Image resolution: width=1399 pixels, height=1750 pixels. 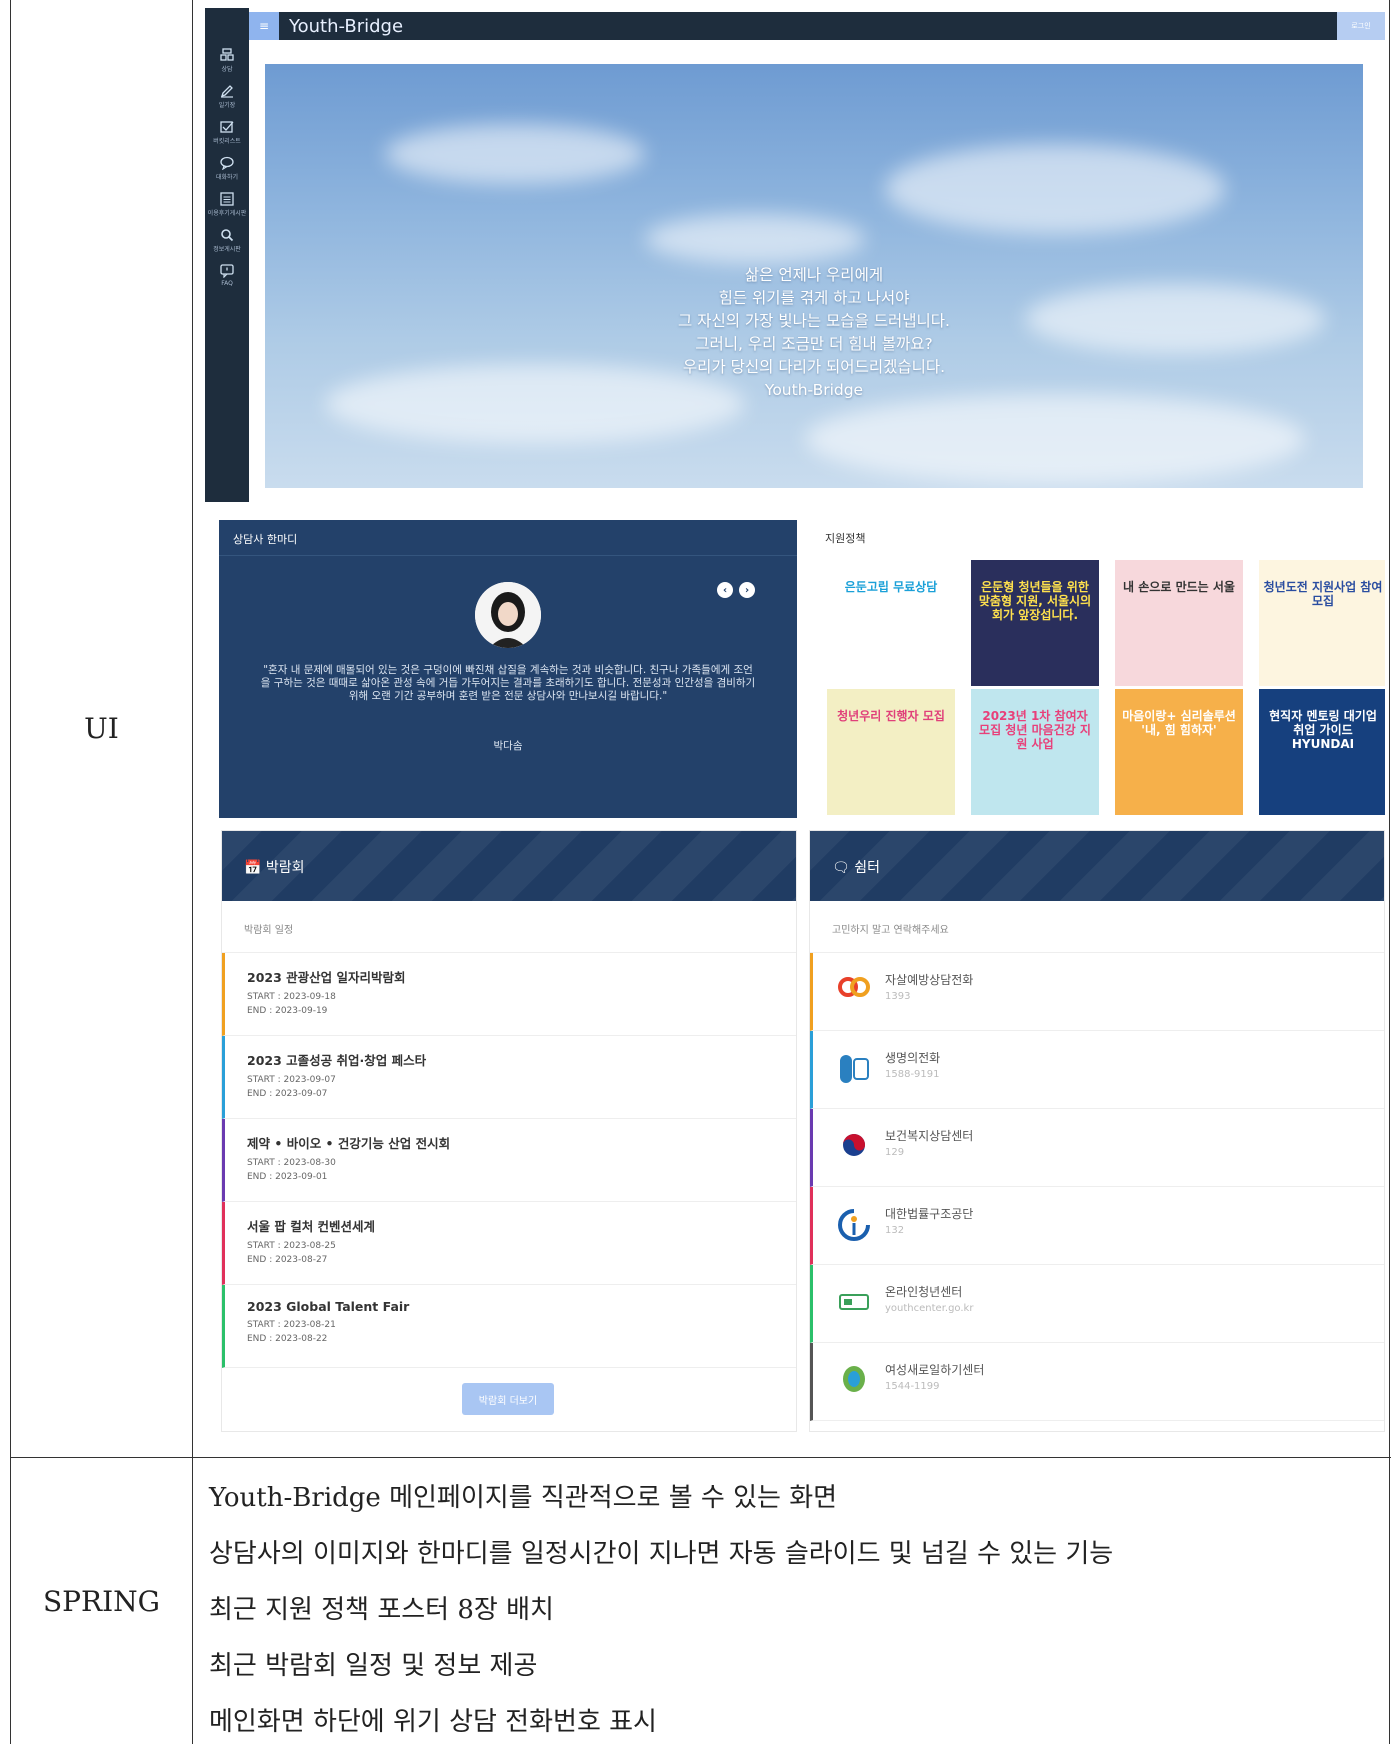 I want to click on shelter-panel: 🗨 쉼터 고민하지 말고 연락해주세요 자살예방상담전화 1393 생명의전화, so click(x=1097, y=1131).